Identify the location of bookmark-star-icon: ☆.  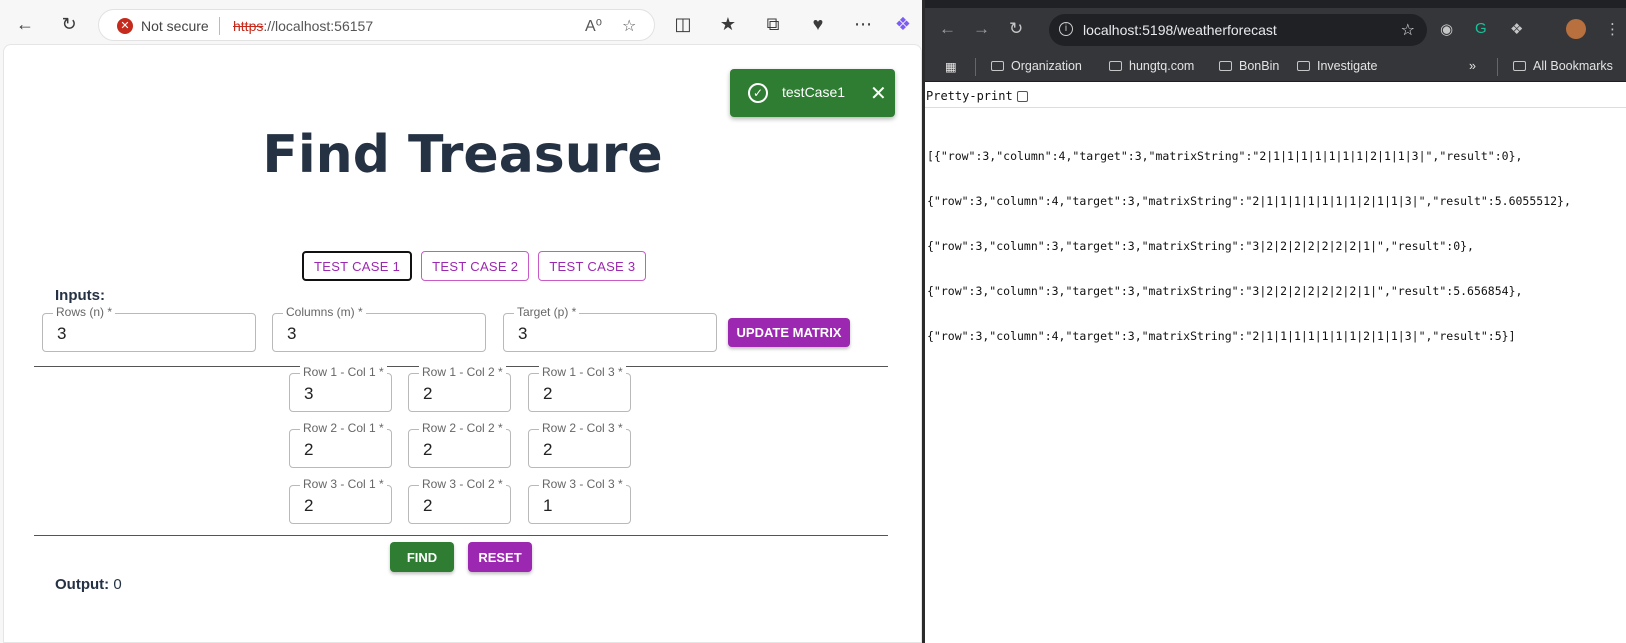
(1408, 30).